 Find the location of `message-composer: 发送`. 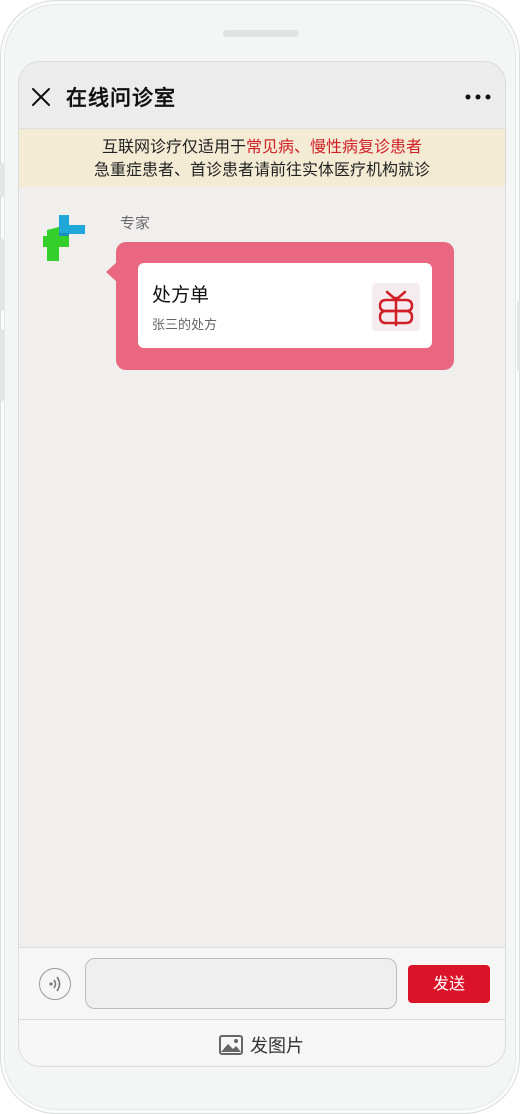

message-composer: 发送 is located at coordinates (262, 983).